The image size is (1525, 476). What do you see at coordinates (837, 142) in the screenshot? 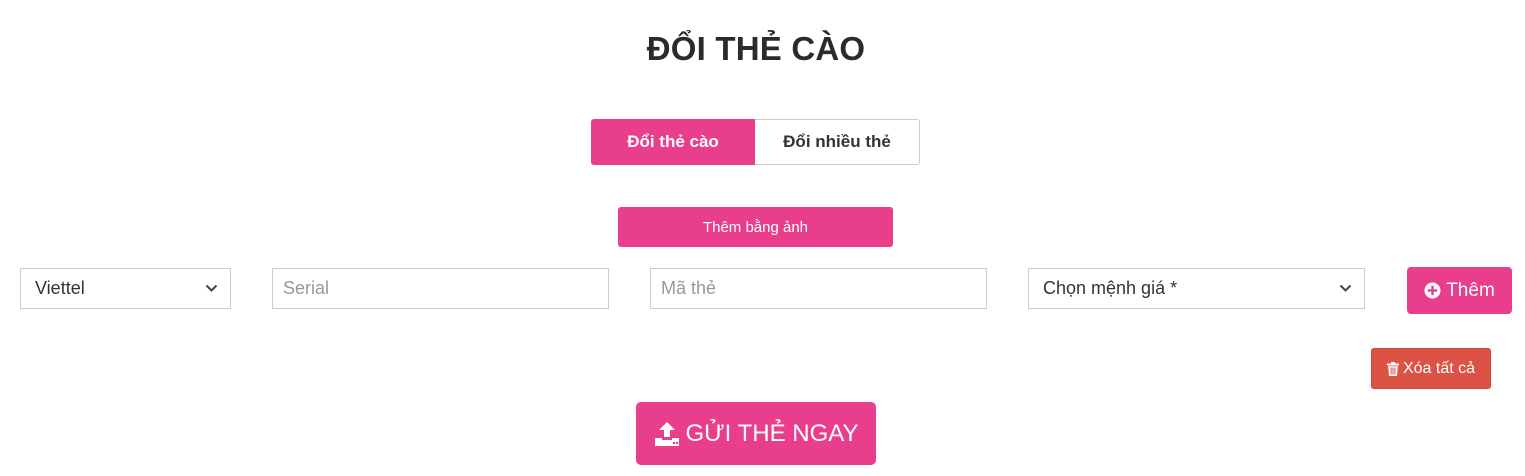
I see `tab-multiple-cards: Đổi nhiều thẻ` at bounding box center [837, 142].